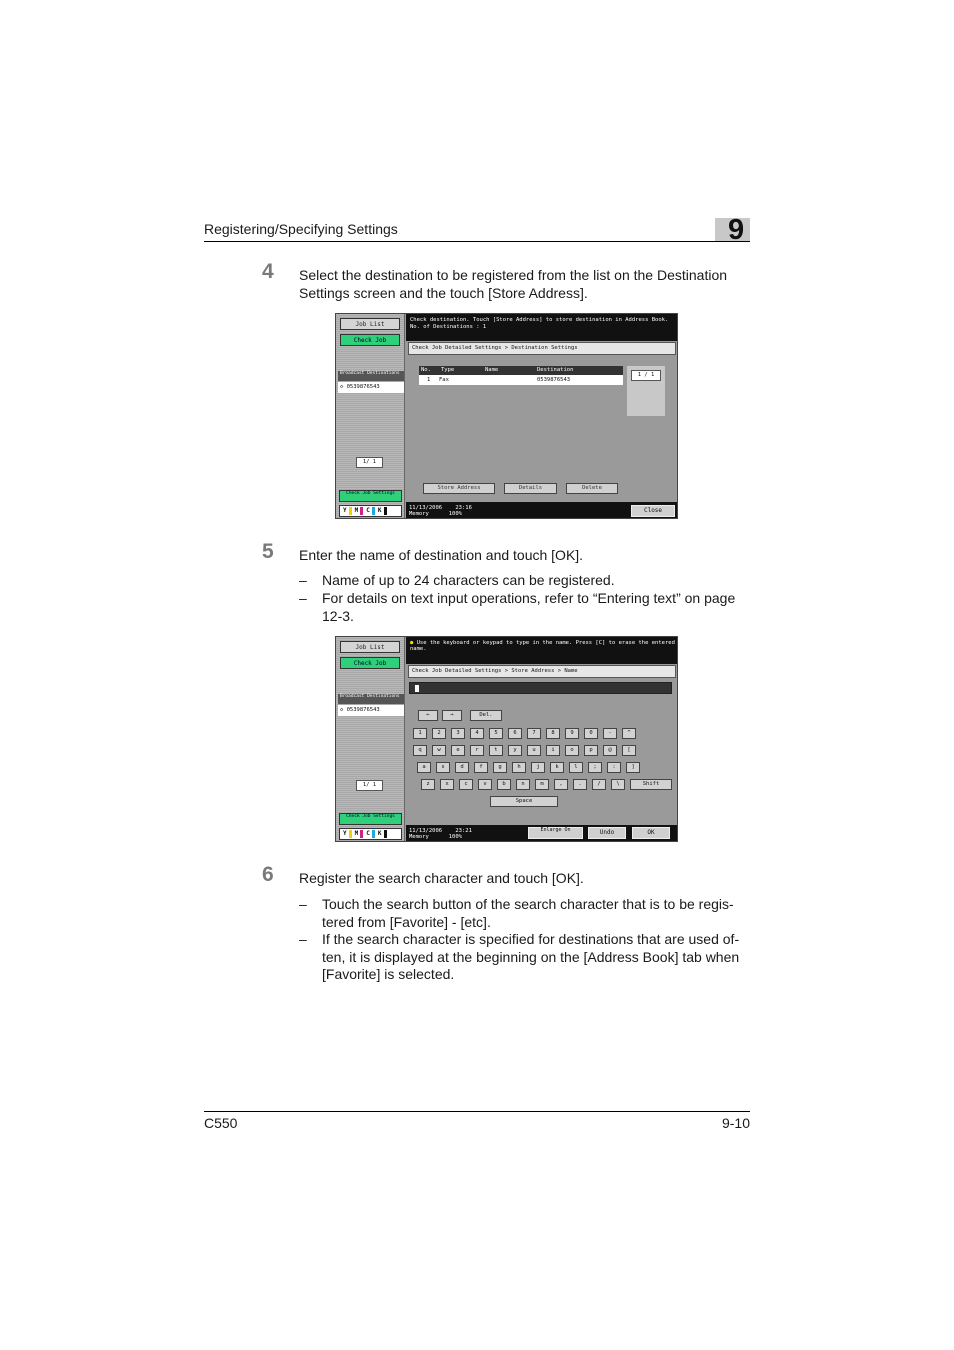 The width and height of the screenshot is (954, 1350). What do you see at coordinates (553, 750) in the screenshot?
I see `key-row2-7: i` at bounding box center [553, 750].